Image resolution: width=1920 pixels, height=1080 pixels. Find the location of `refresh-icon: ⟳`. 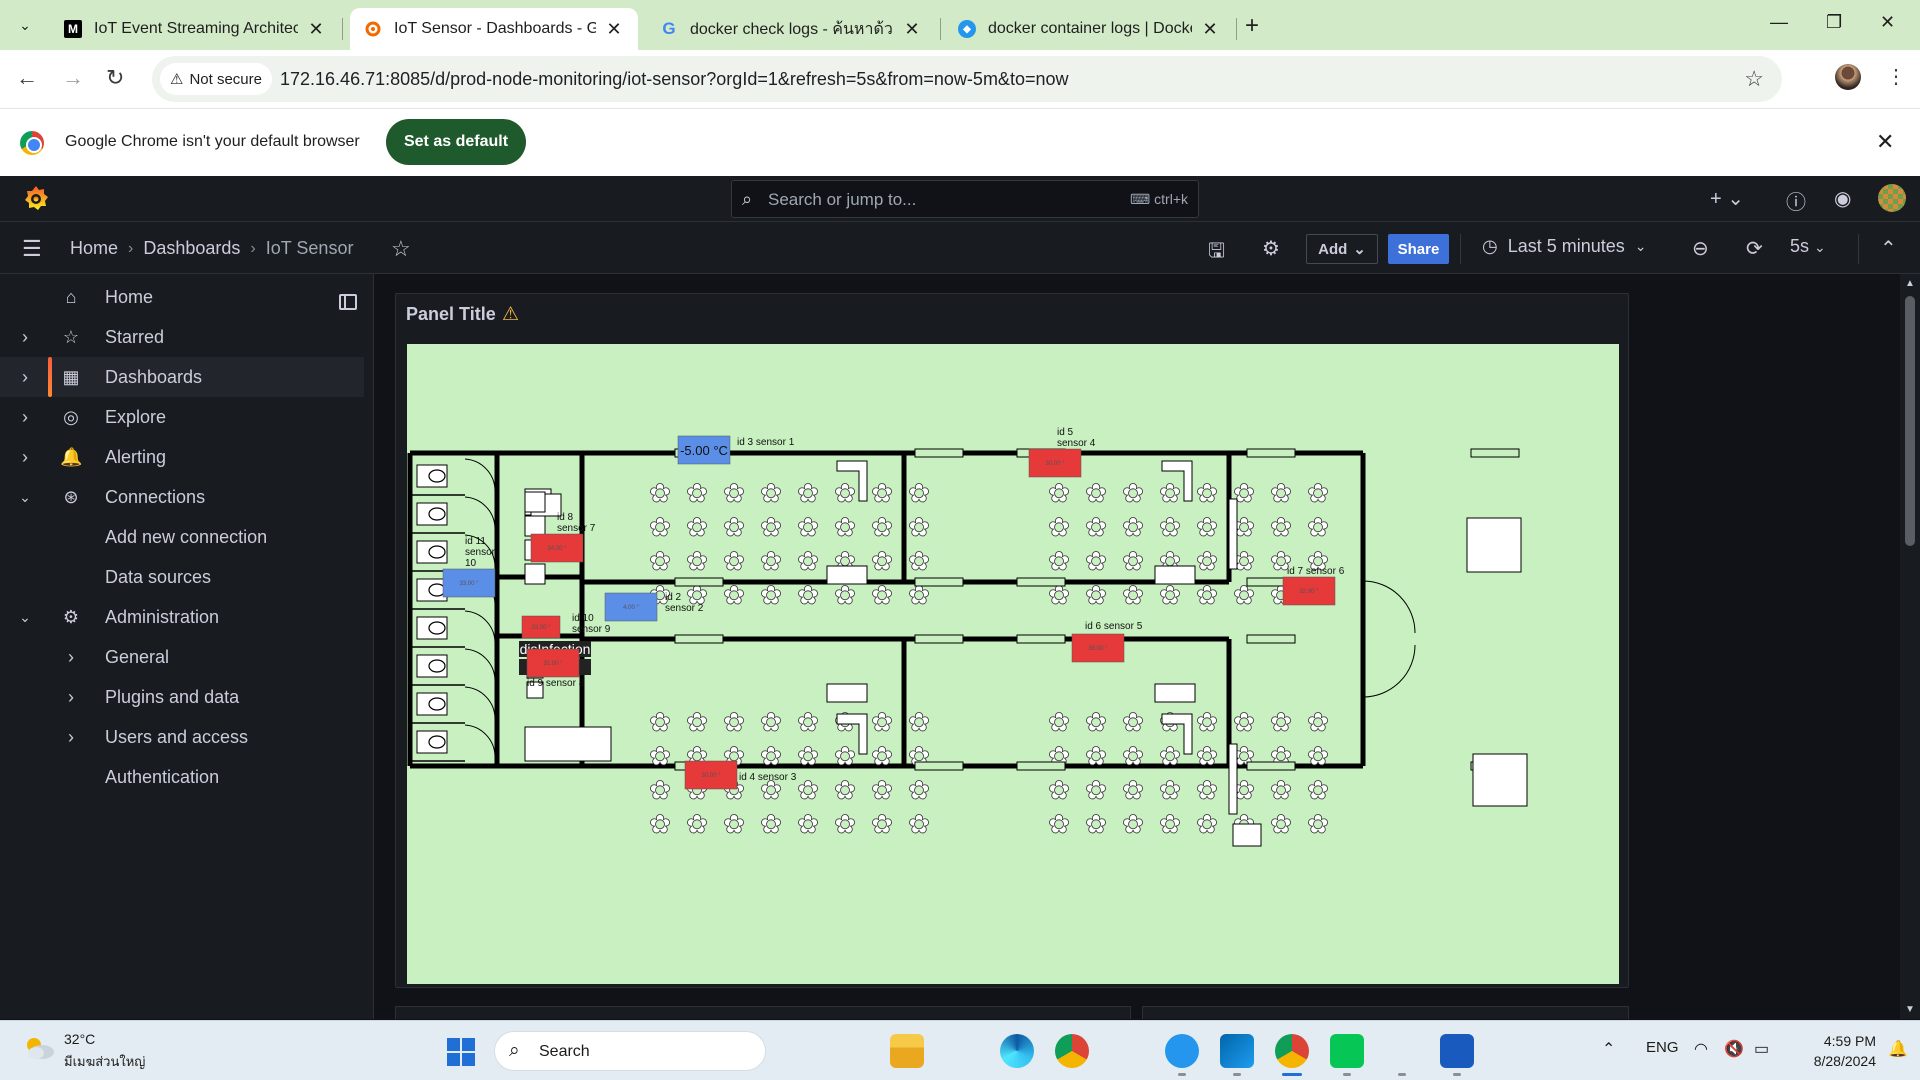

refresh-icon: ⟳ is located at coordinates (1754, 248).